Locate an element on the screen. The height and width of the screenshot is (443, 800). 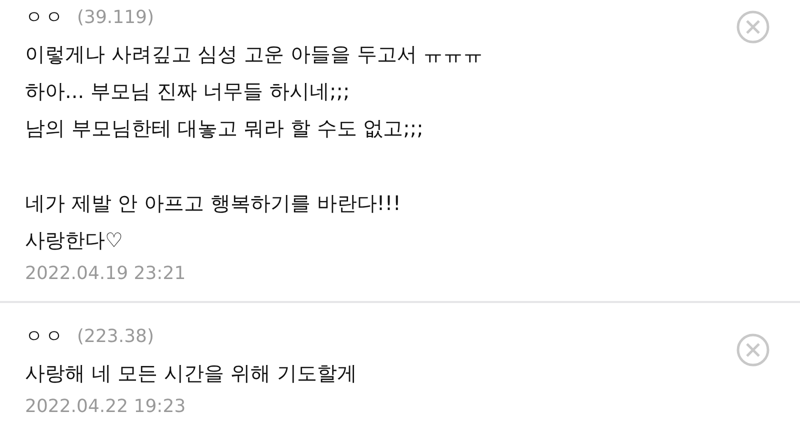
ip-address: (39.119) is located at coordinates (115, 17).